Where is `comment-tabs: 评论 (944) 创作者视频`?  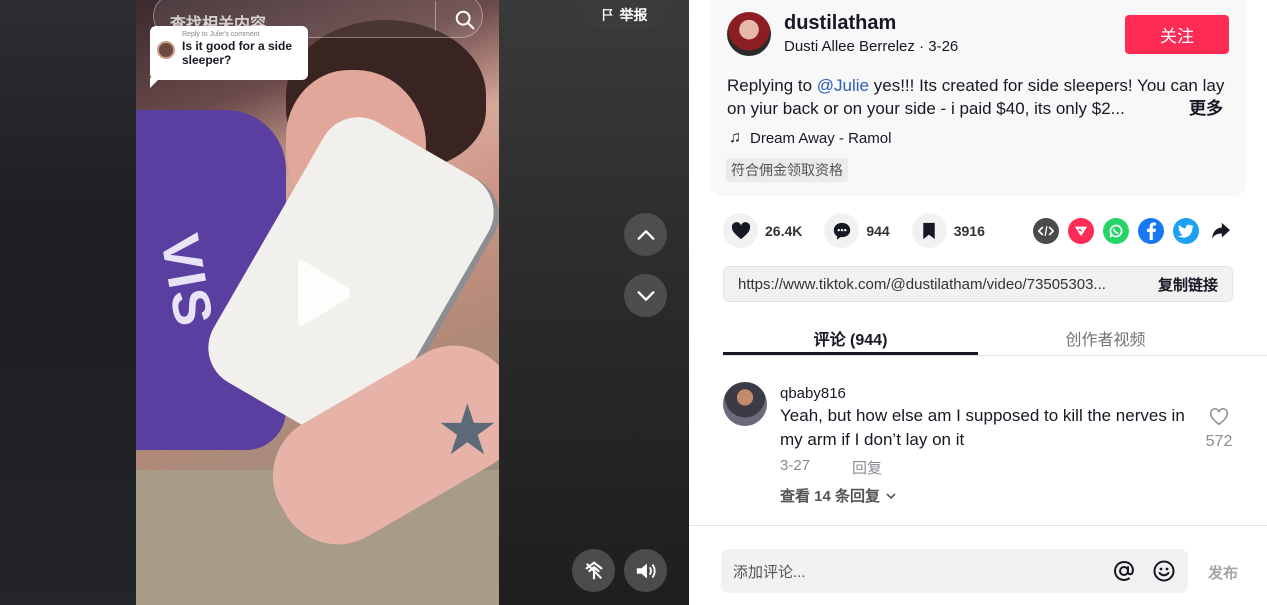 comment-tabs: 评论 (944) 创作者视频 is located at coordinates (995, 337).